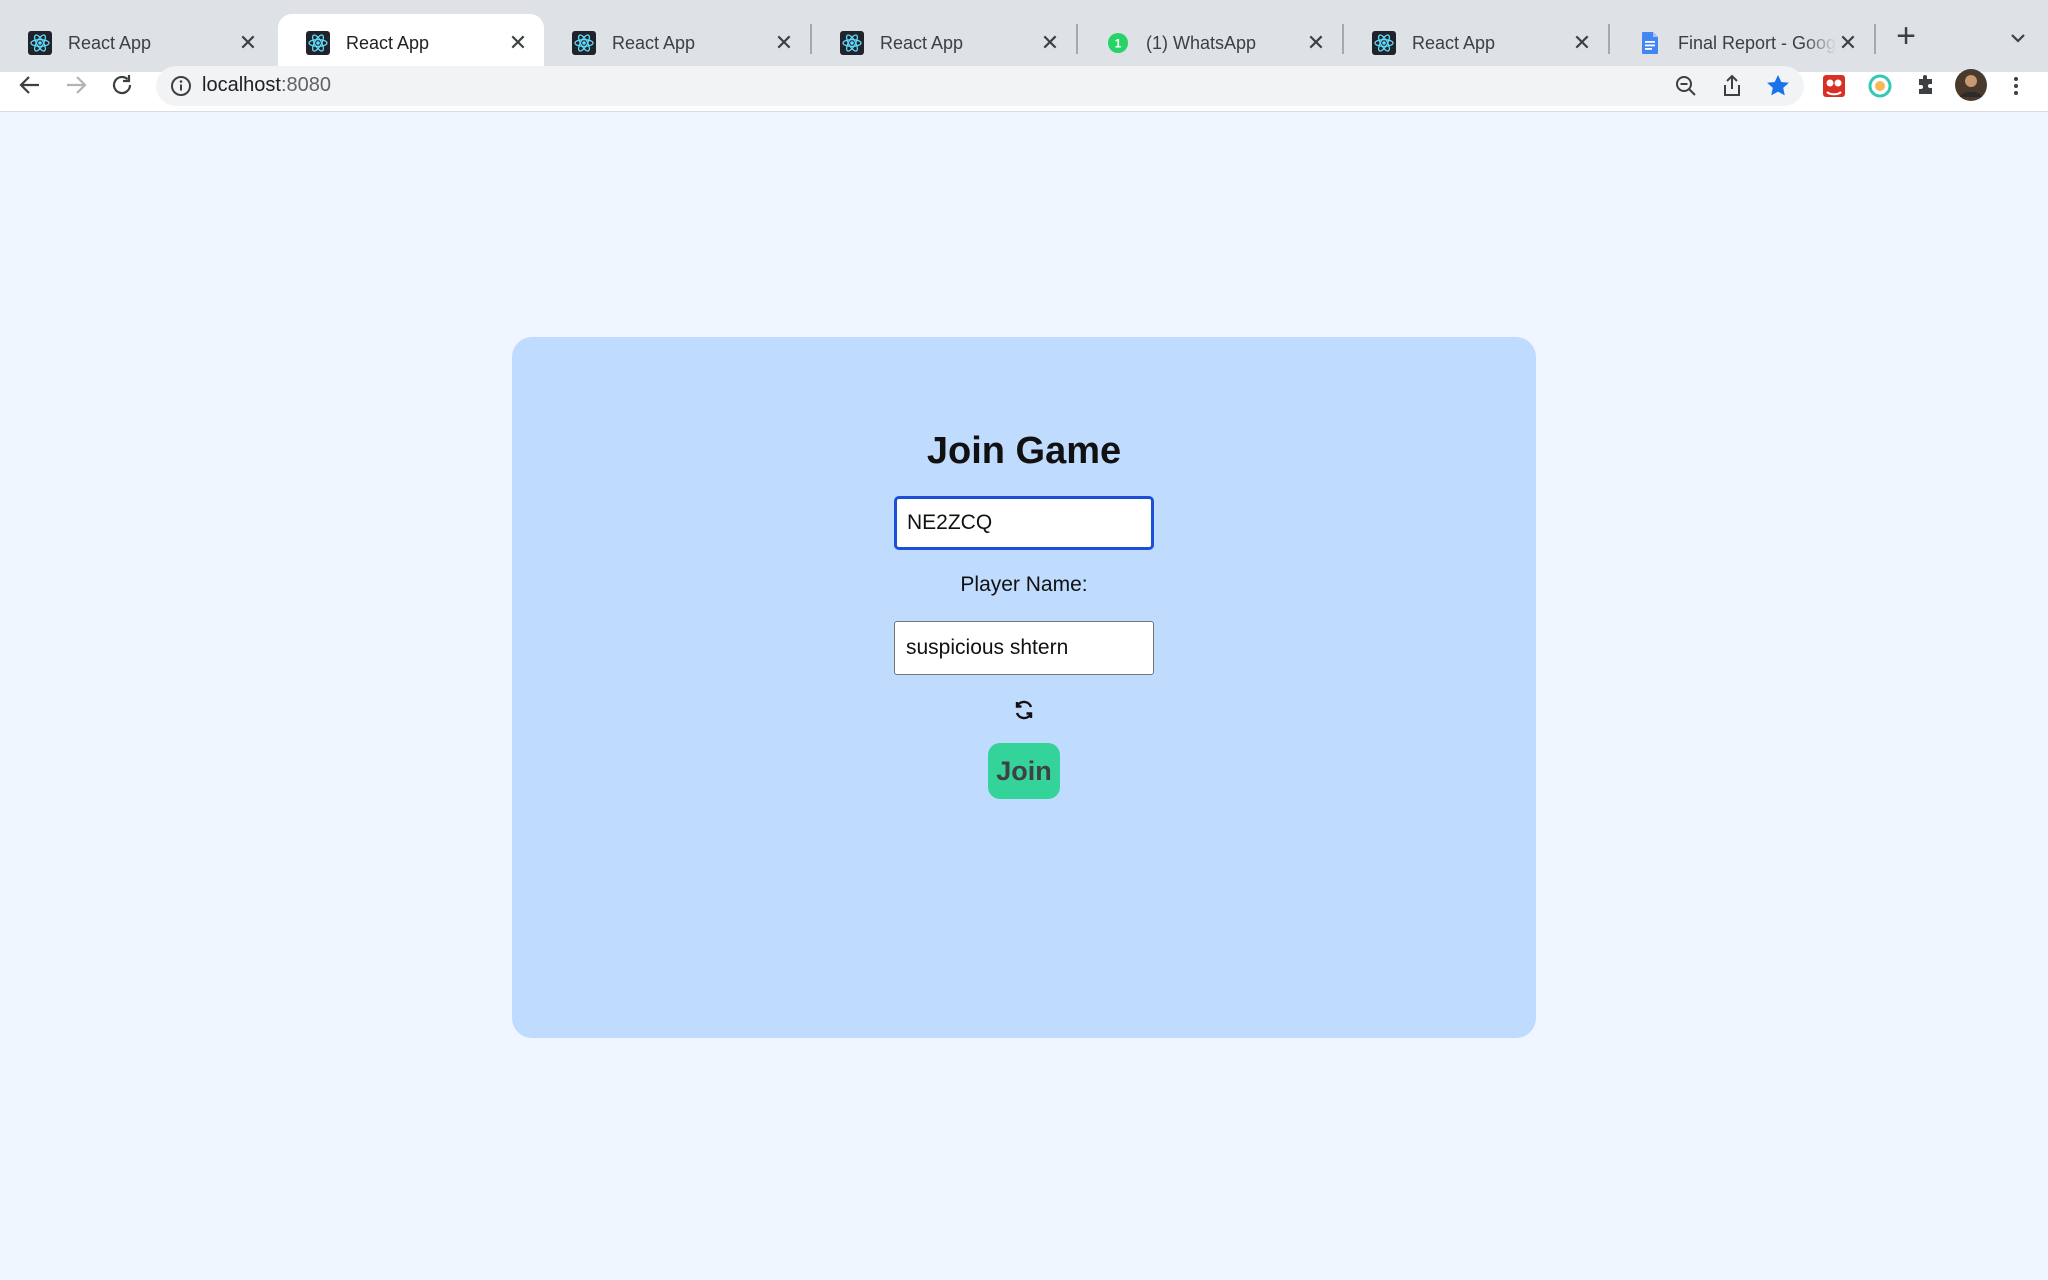 This screenshot has height=1280, width=2048. What do you see at coordinates (1024, 648) in the screenshot?
I see `player-name-input` at bounding box center [1024, 648].